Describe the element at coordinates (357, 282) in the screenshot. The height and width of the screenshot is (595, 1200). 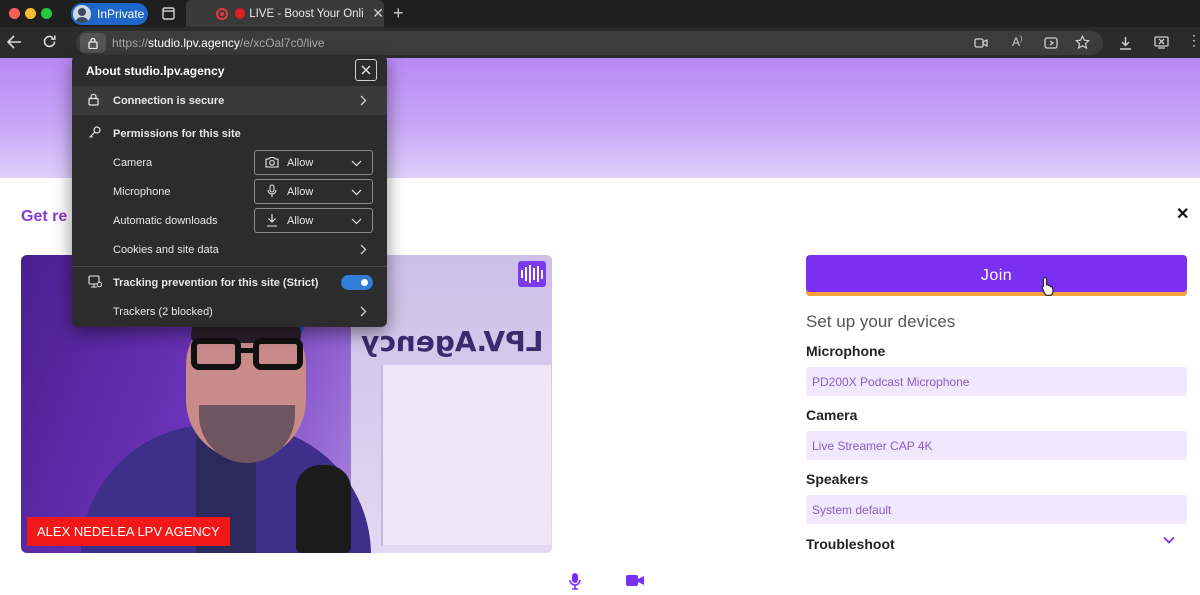
I see `tracking-prevention-toggle` at that location.